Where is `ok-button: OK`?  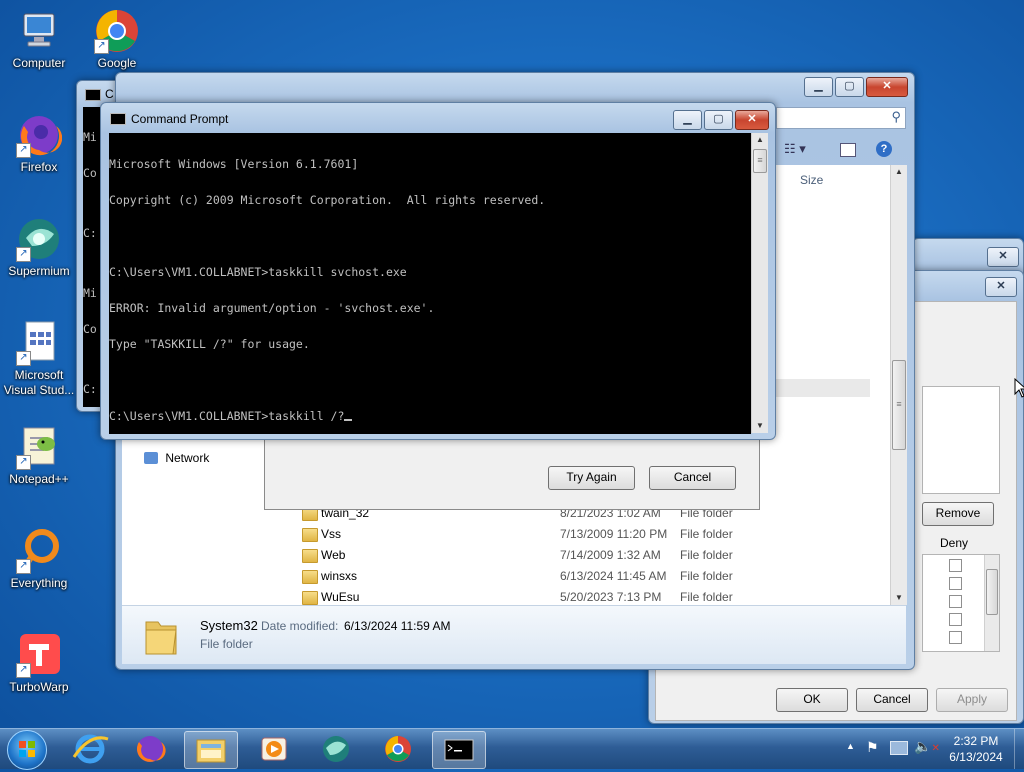
ok-button: OK is located at coordinates (812, 700).